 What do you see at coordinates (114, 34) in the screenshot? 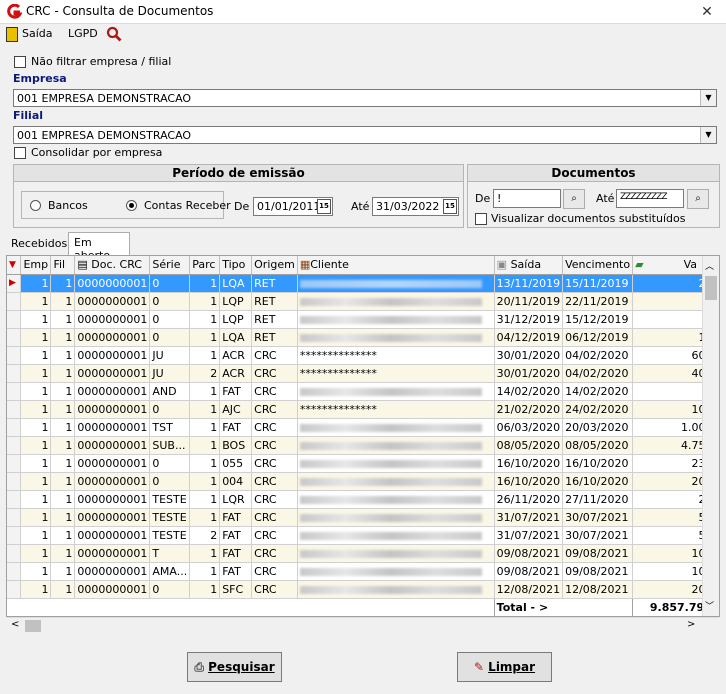
I see `search-icon` at bounding box center [114, 34].